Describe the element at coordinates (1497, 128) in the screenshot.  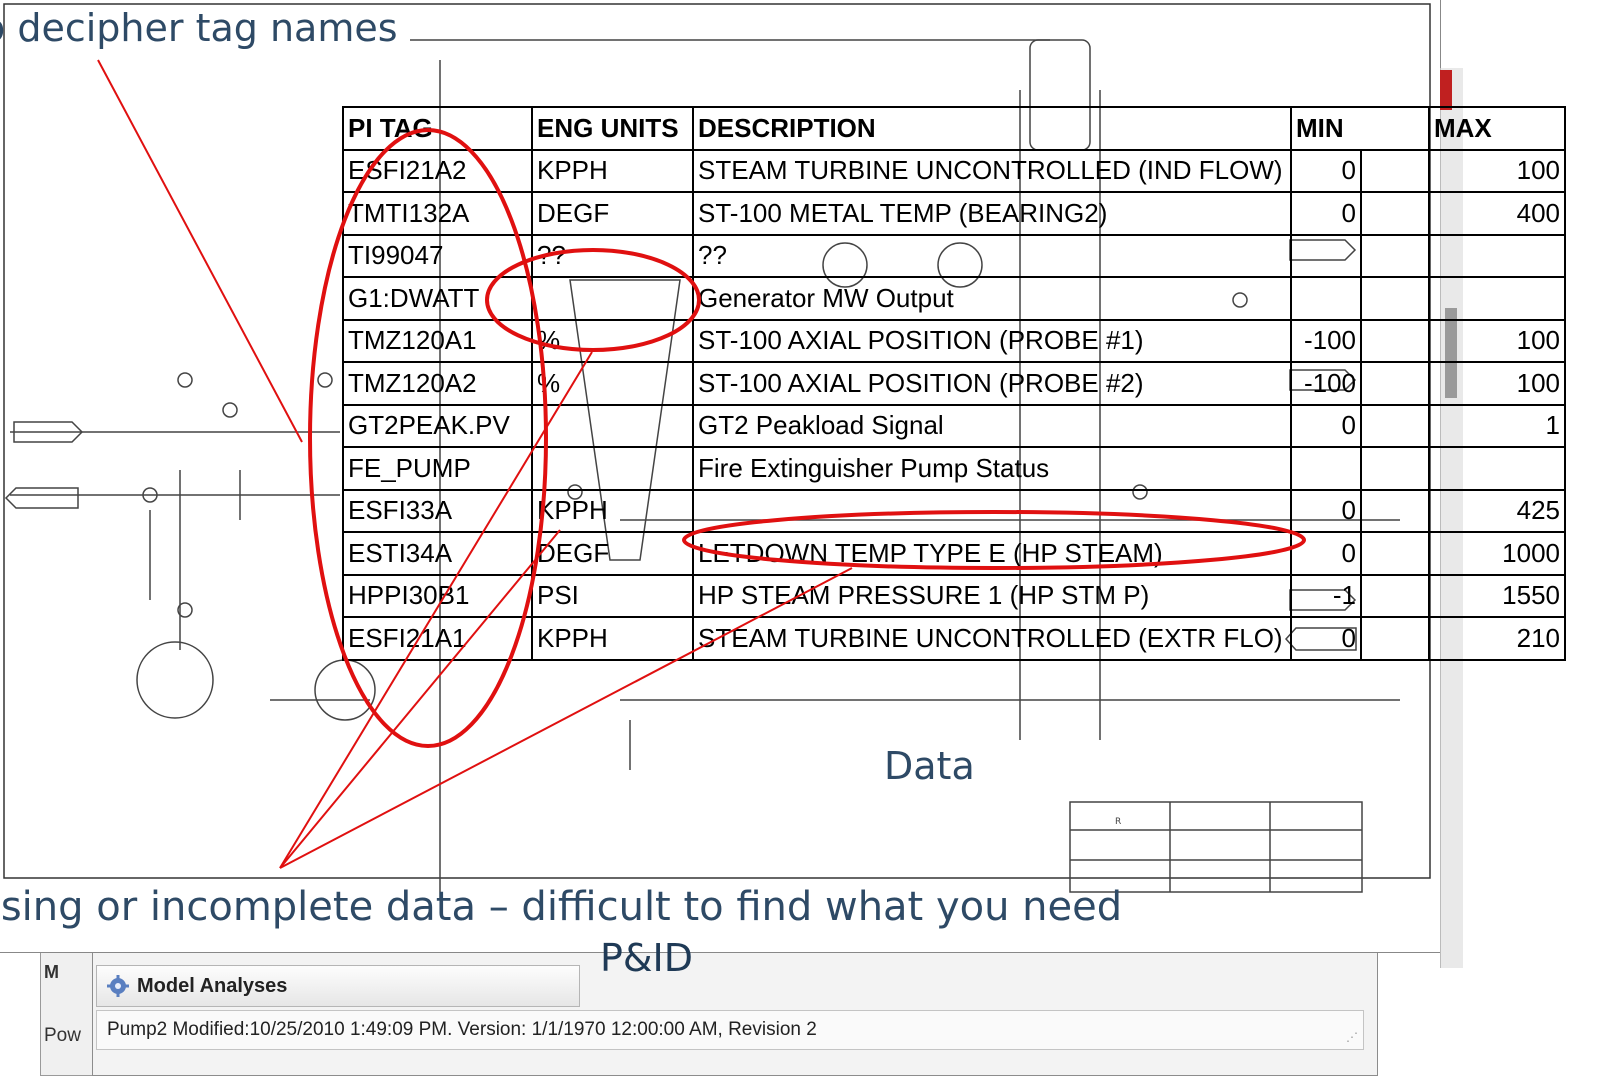
I see `col-header-max: MAX` at that location.